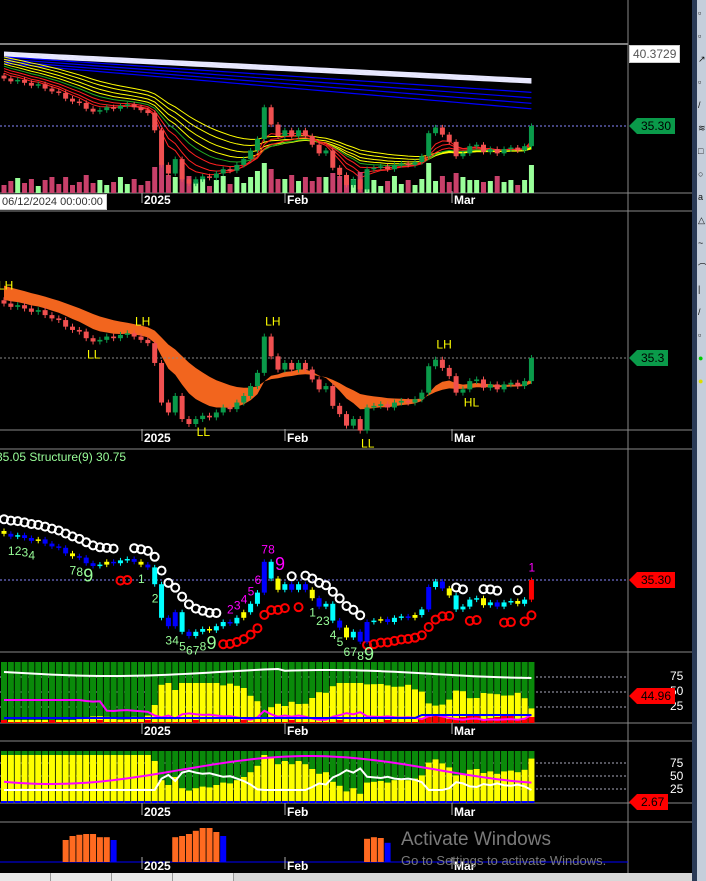 This screenshot has width=706, height=881. I want to click on arc-icon: ⌒, so click(702, 267).